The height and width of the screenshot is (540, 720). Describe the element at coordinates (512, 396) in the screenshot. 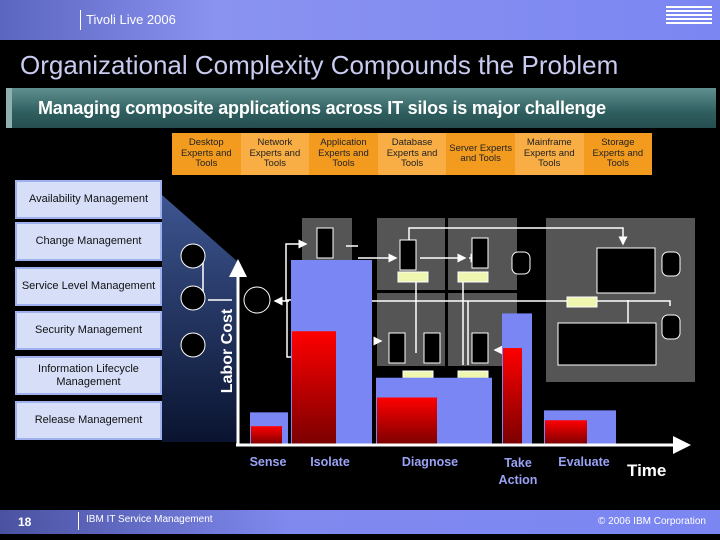

I see `bar-labor-take-action` at that location.